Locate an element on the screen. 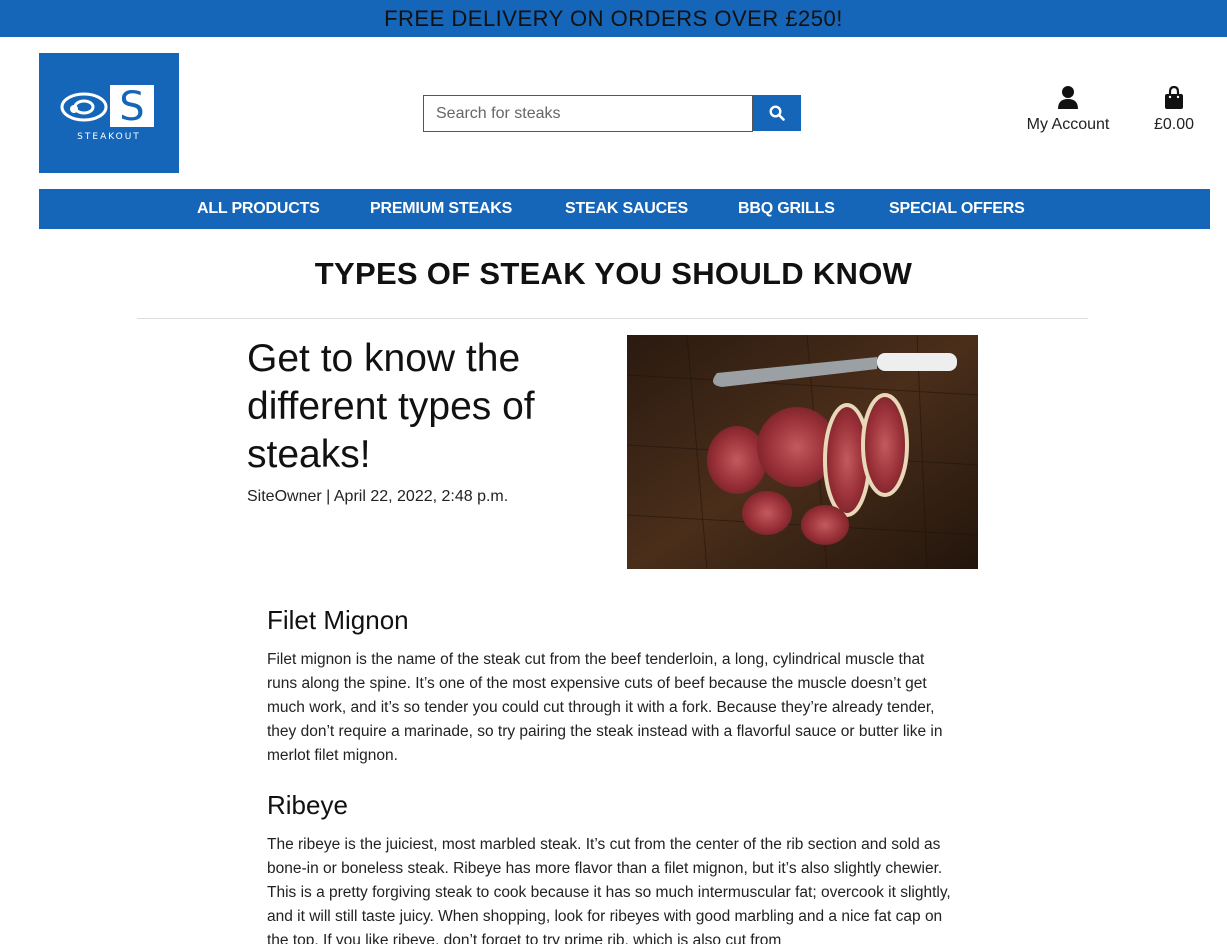 The image size is (1227, 944). site-logo: S STEAKOUT is located at coordinates (109, 113).